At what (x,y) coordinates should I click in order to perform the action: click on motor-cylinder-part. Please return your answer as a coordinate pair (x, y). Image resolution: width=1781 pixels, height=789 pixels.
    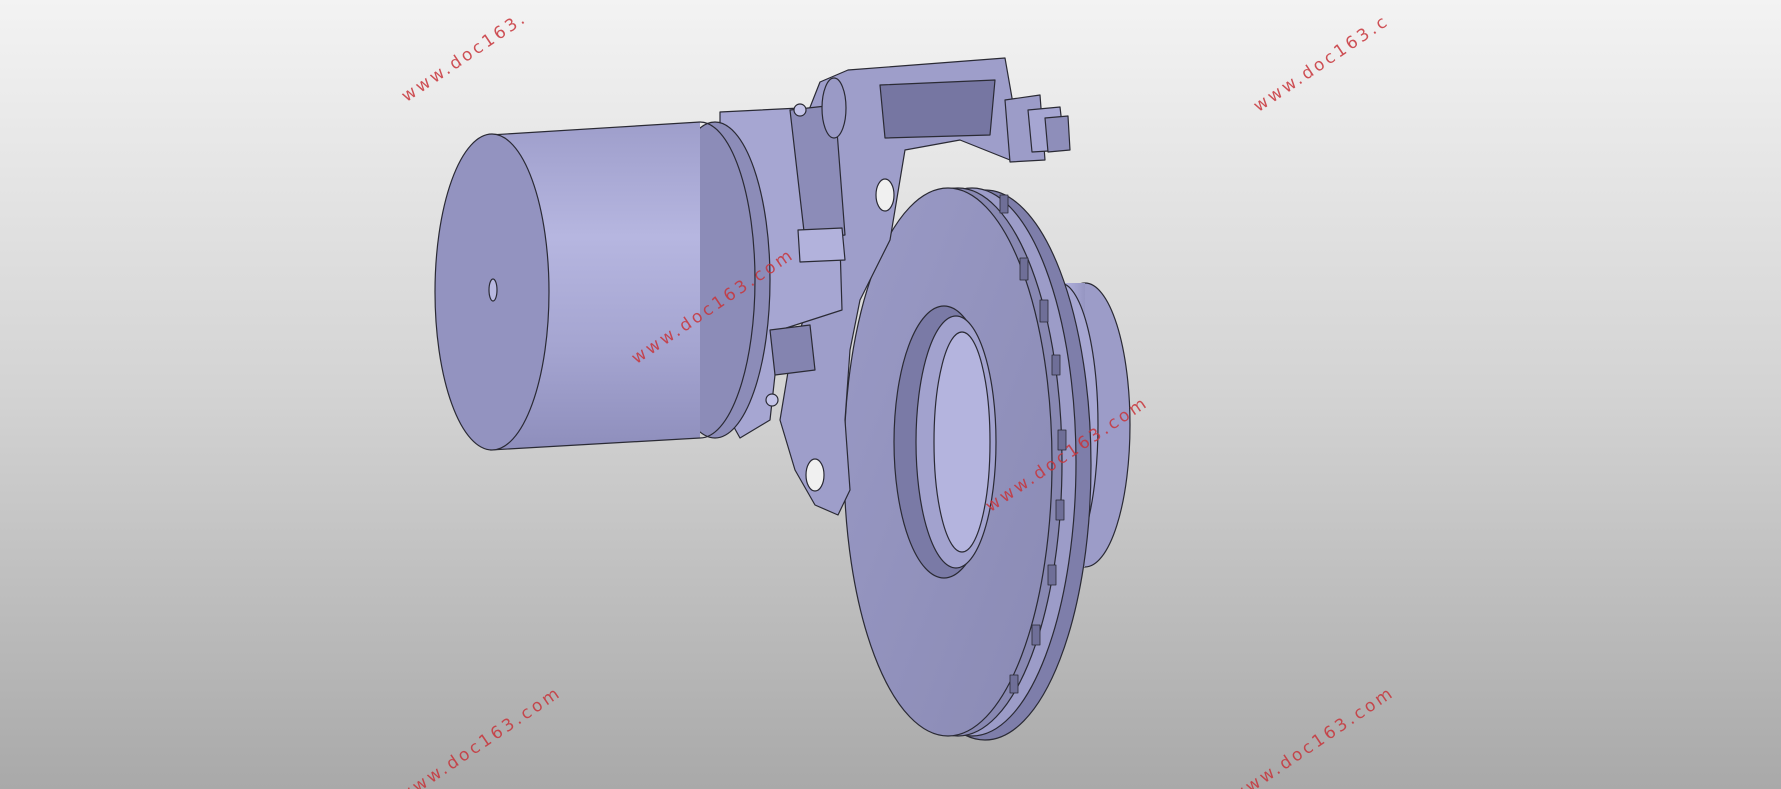
    Looking at the image, I should click on (602, 286).